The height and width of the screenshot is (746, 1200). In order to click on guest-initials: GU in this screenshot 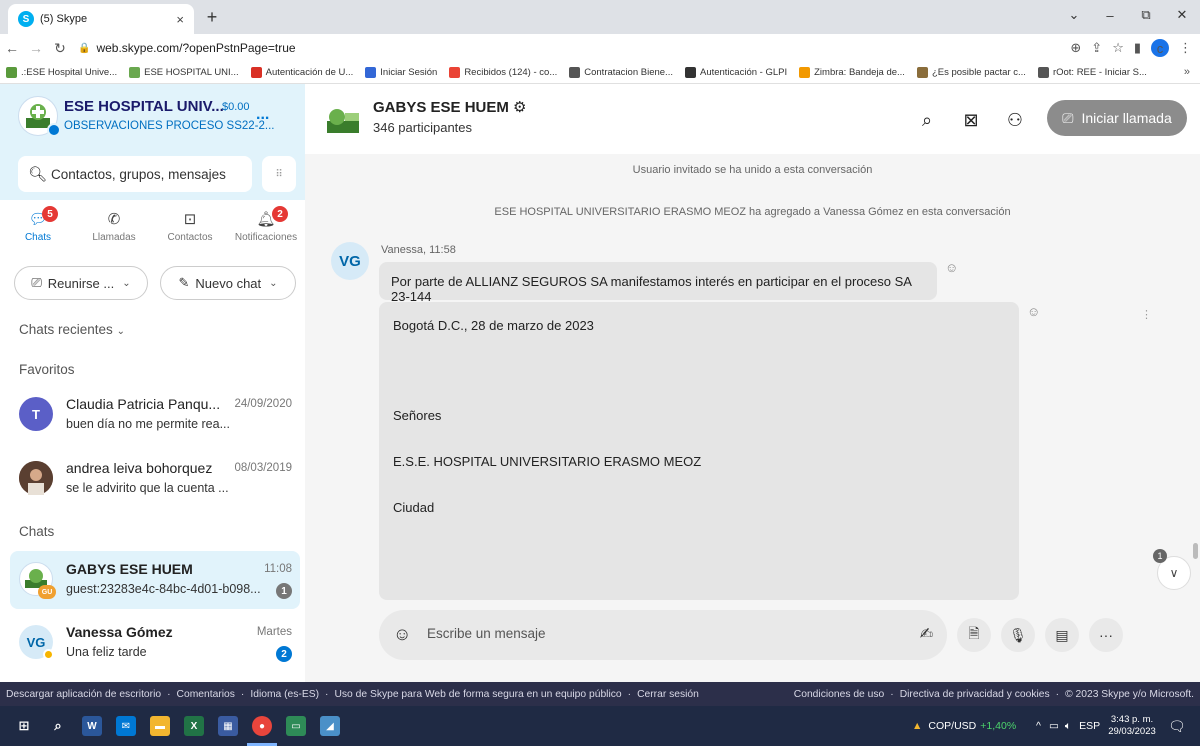, I will do `click(47, 592)`.